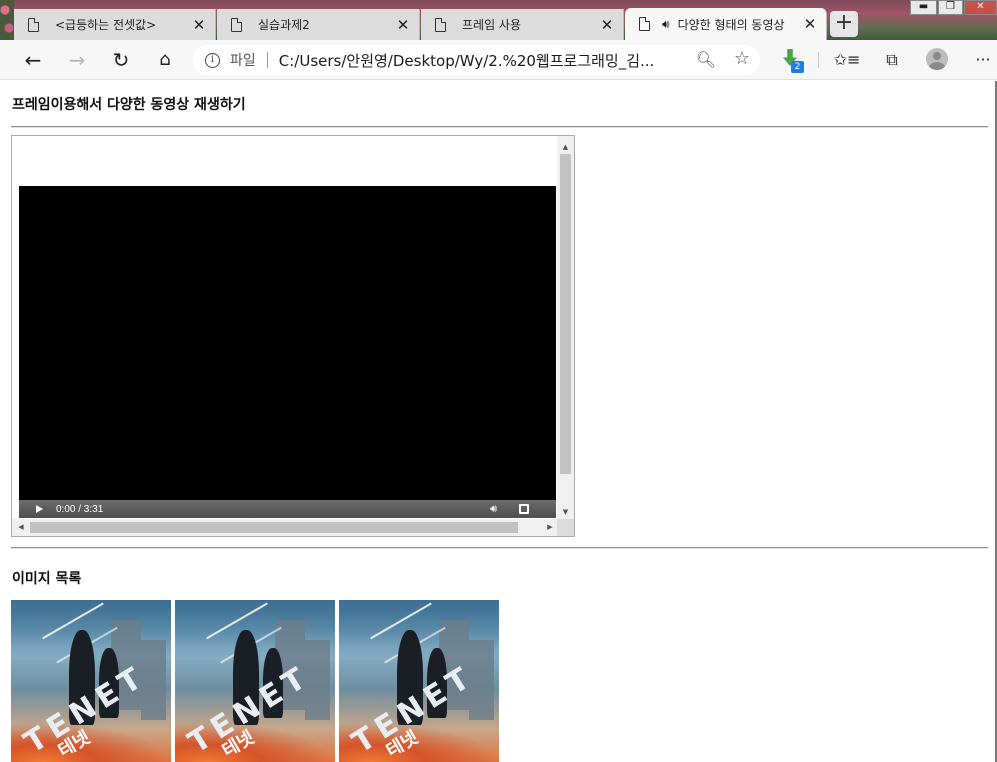 The height and width of the screenshot is (762, 997). Describe the element at coordinates (267, 60) in the screenshot. I see `address-separator` at that location.